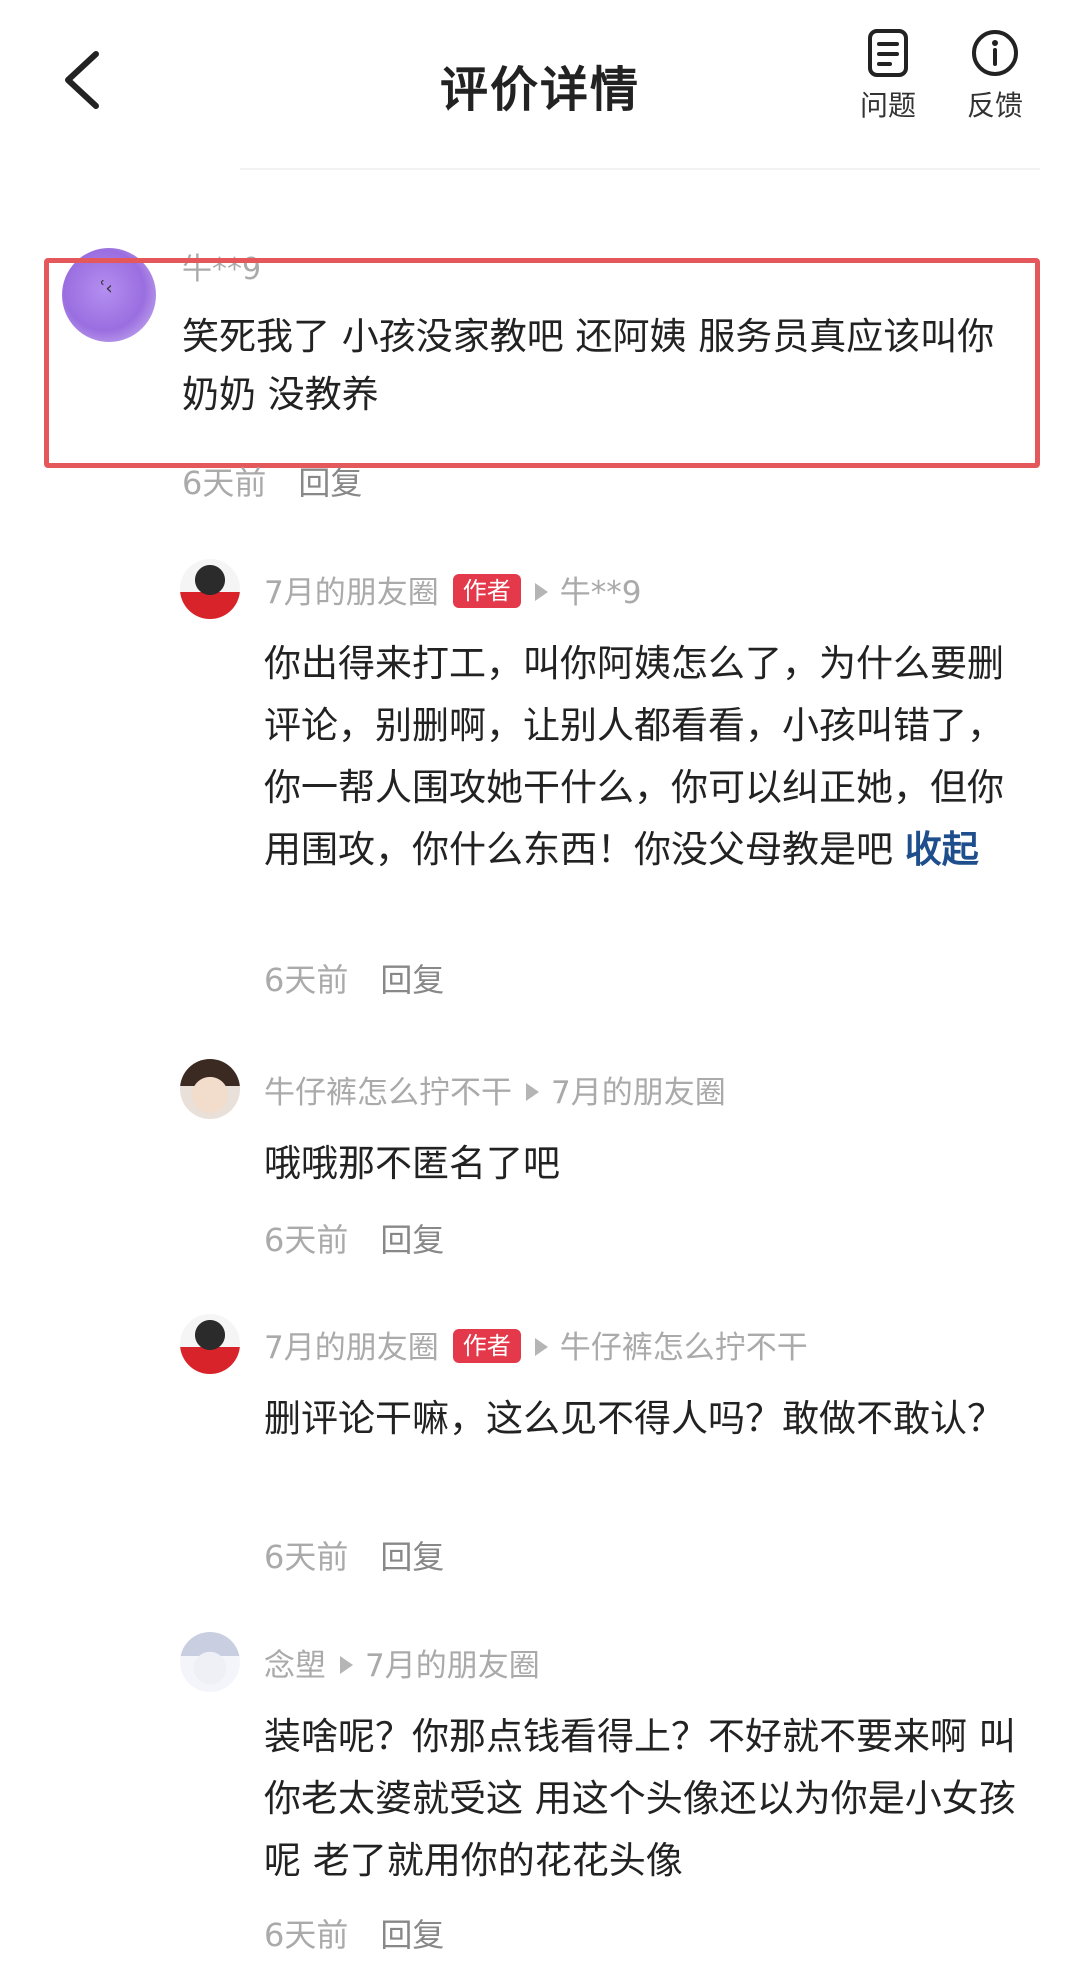  I want to click on main-comment-text: 笑死我了 小孩没家教吧 还阿姨 服务员真应该叫你奶奶 没教养, so click(588, 365).